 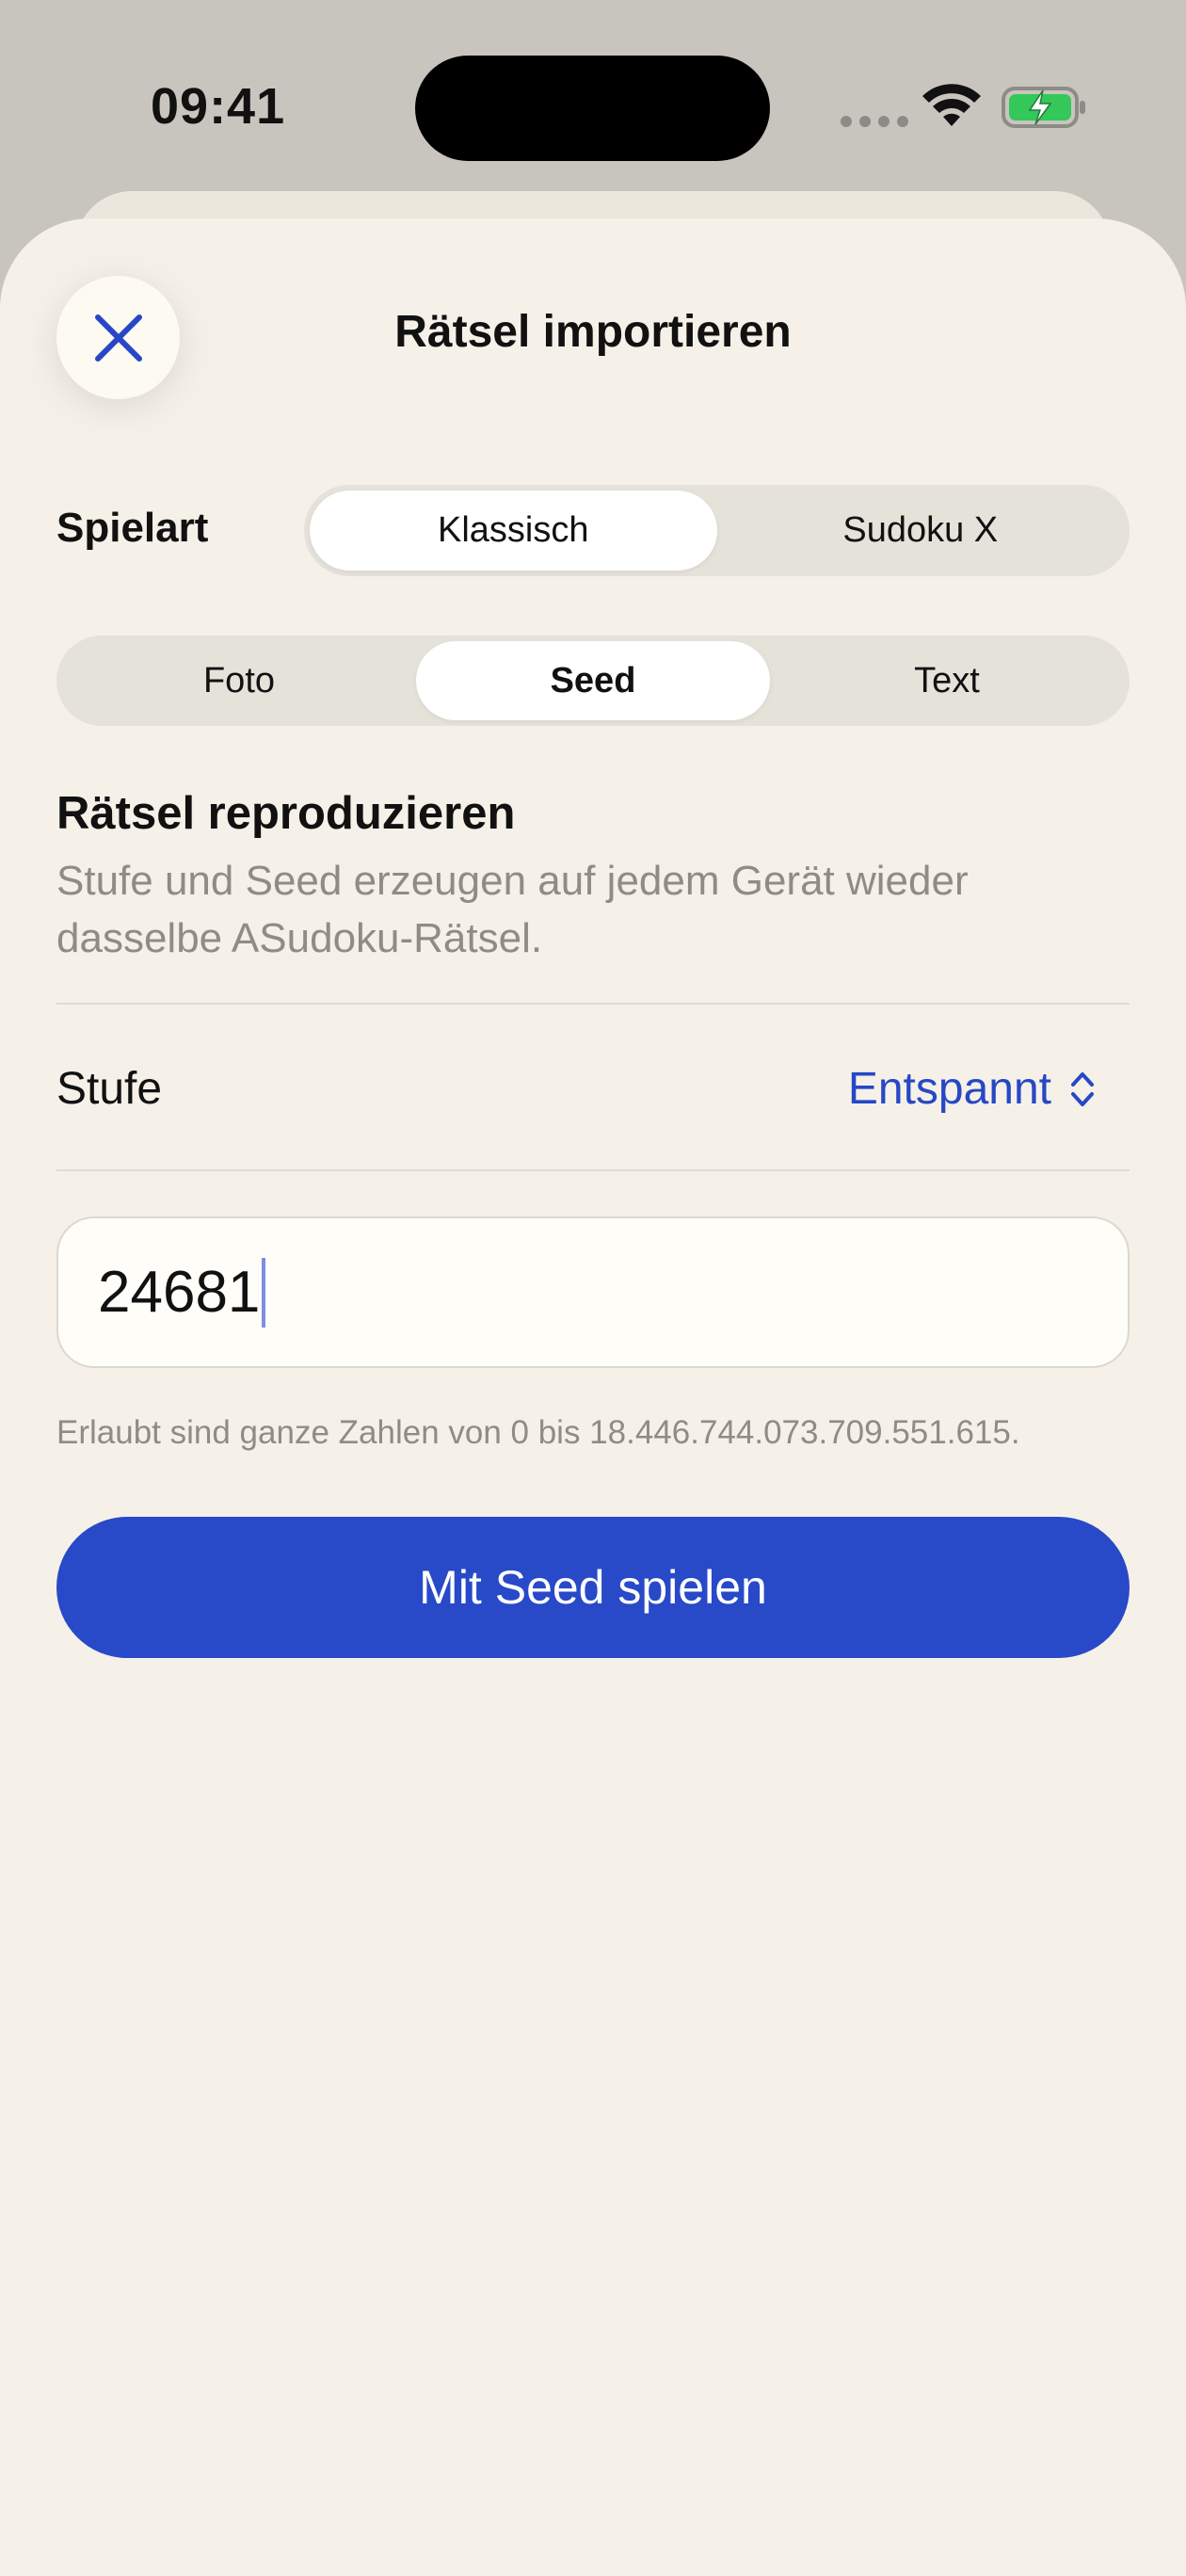 What do you see at coordinates (1043, 107) in the screenshot?
I see `battery-charging-icon` at bounding box center [1043, 107].